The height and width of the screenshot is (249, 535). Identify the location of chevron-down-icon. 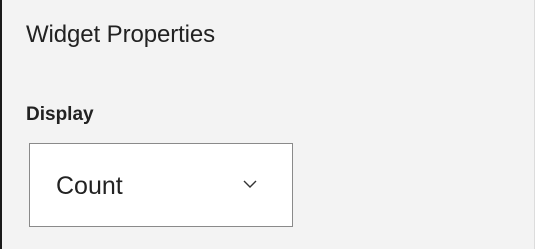
(250, 184).